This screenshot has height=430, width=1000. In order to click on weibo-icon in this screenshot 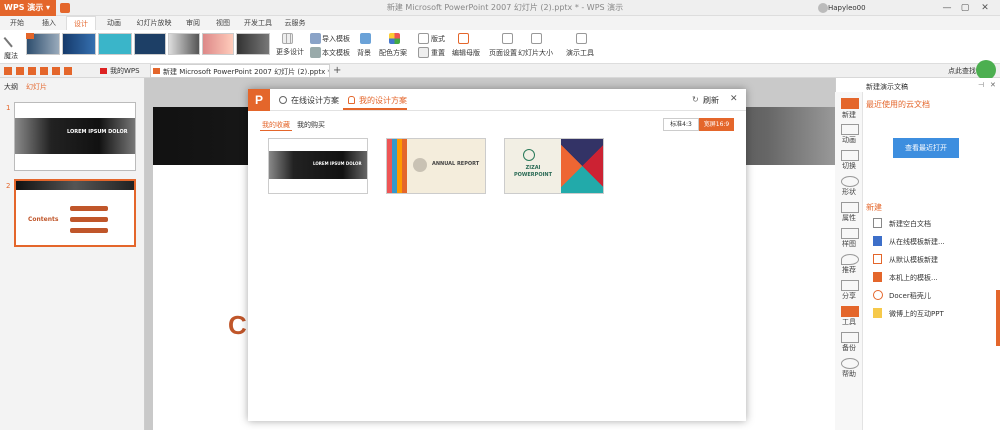, I will do `click(877, 313)`.